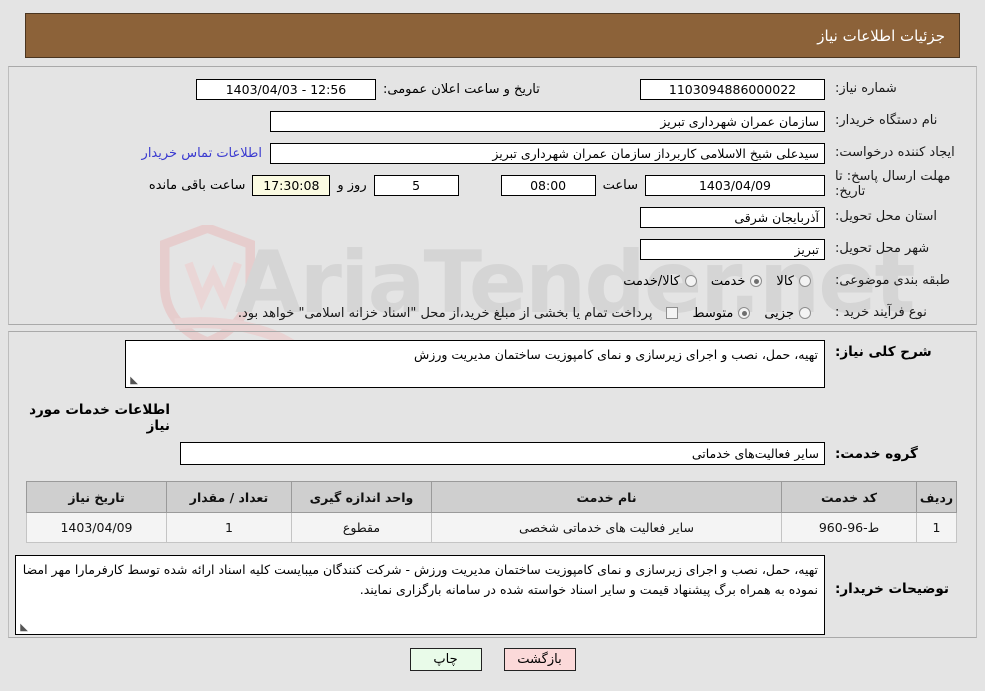 The image size is (985, 691). What do you see at coordinates (690, 281) in the screenshot?
I see `radio-category-goods-service` at bounding box center [690, 281].